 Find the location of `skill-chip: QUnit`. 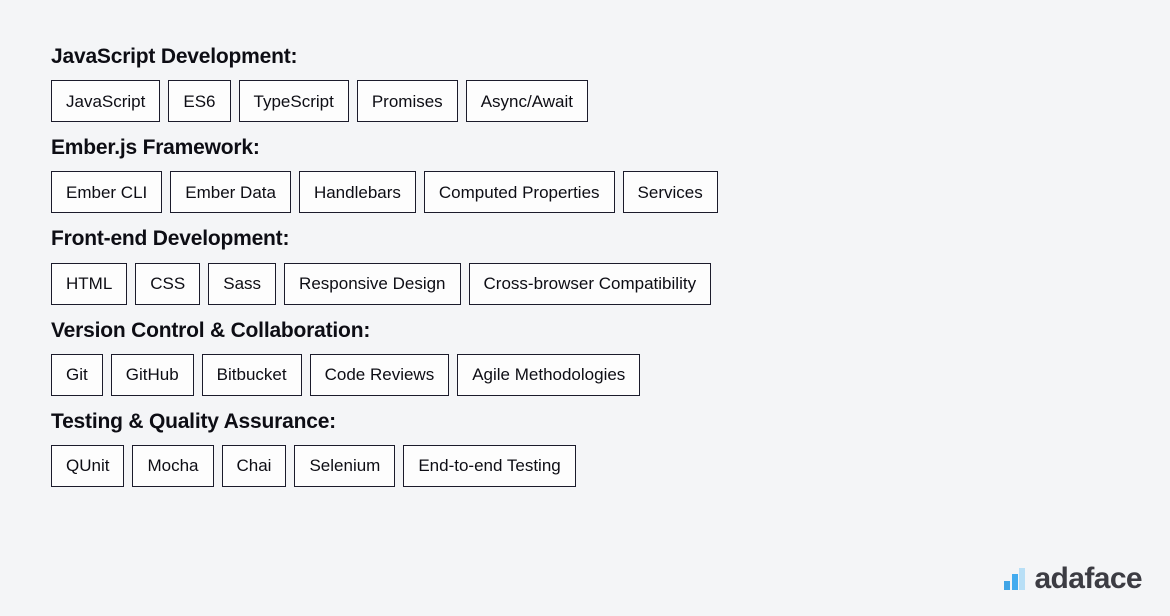

skill-chip: QUnit is located at coordinates (88, 465).